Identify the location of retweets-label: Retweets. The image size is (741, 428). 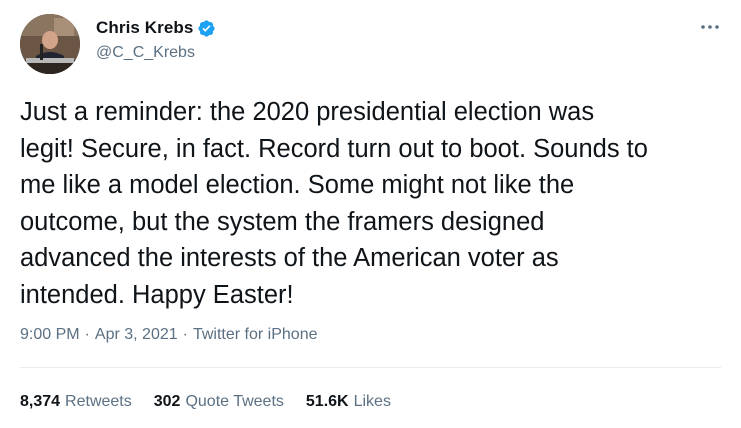
(98, 401).